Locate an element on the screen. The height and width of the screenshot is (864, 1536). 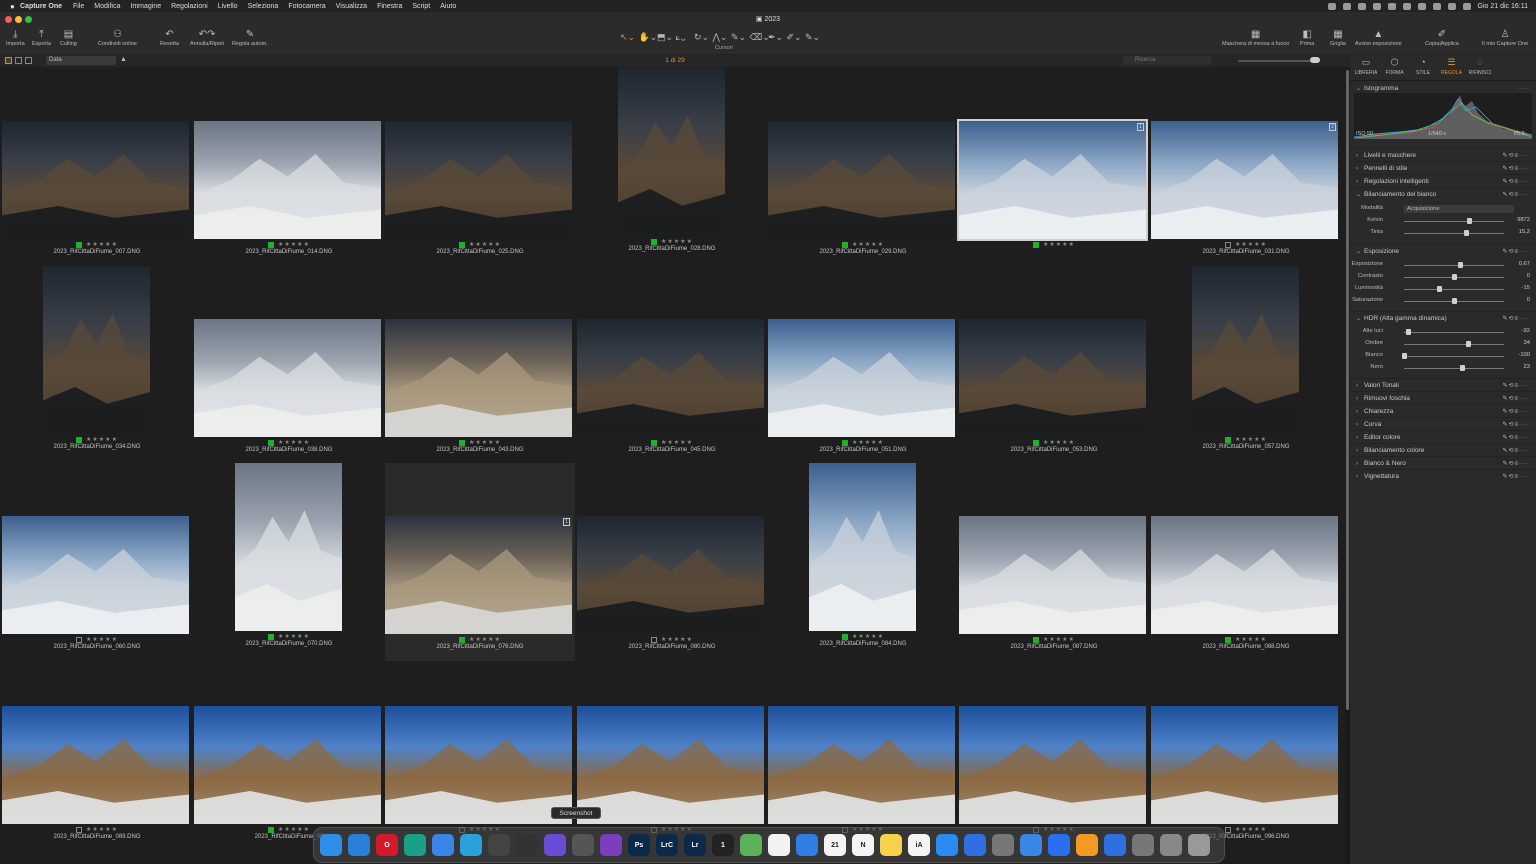
thumbnail-cell: ★★★★★ 2023_RifCittaDiFiume_007.DNG is located at coordinates (97, 167).